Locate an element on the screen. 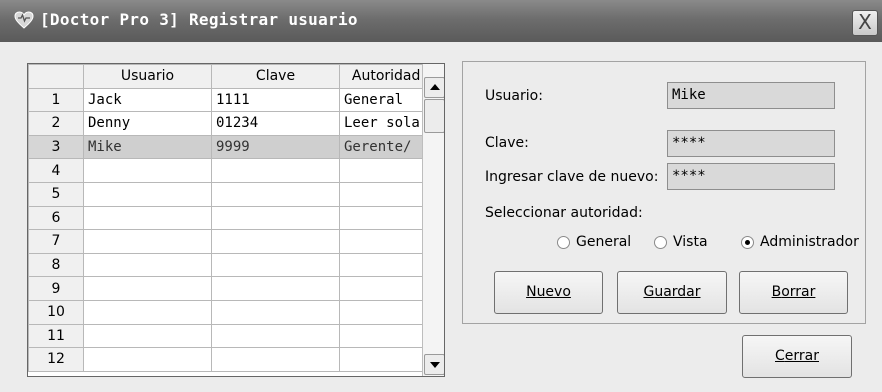  autoridad-label: Seleccionar autoridad: is located at coordinates (564, 213).